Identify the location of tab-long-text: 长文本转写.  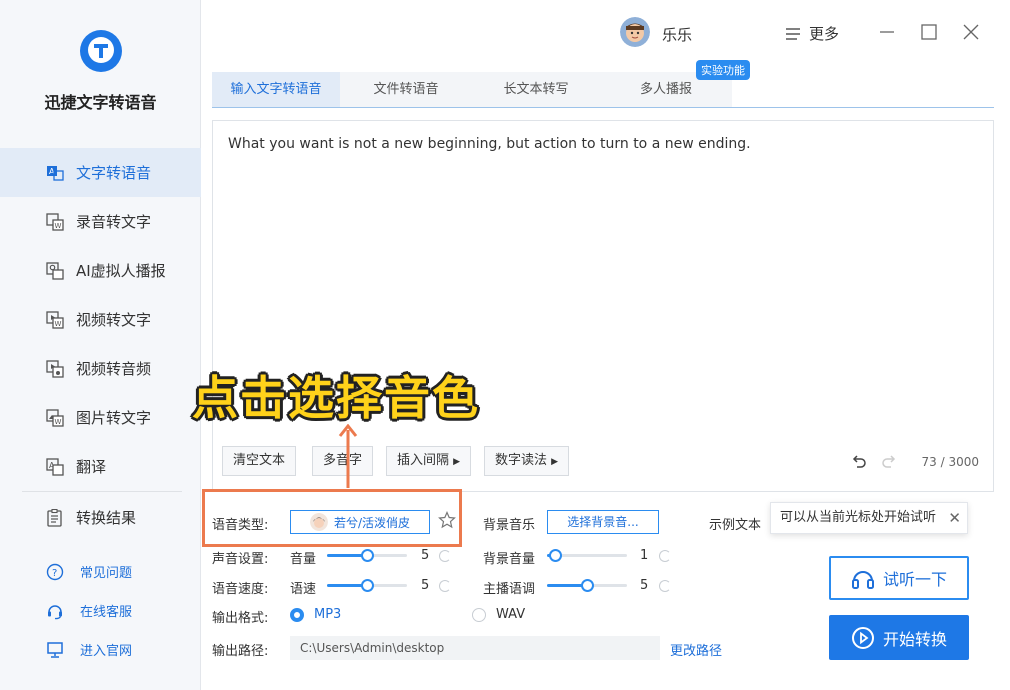
(536, 89).